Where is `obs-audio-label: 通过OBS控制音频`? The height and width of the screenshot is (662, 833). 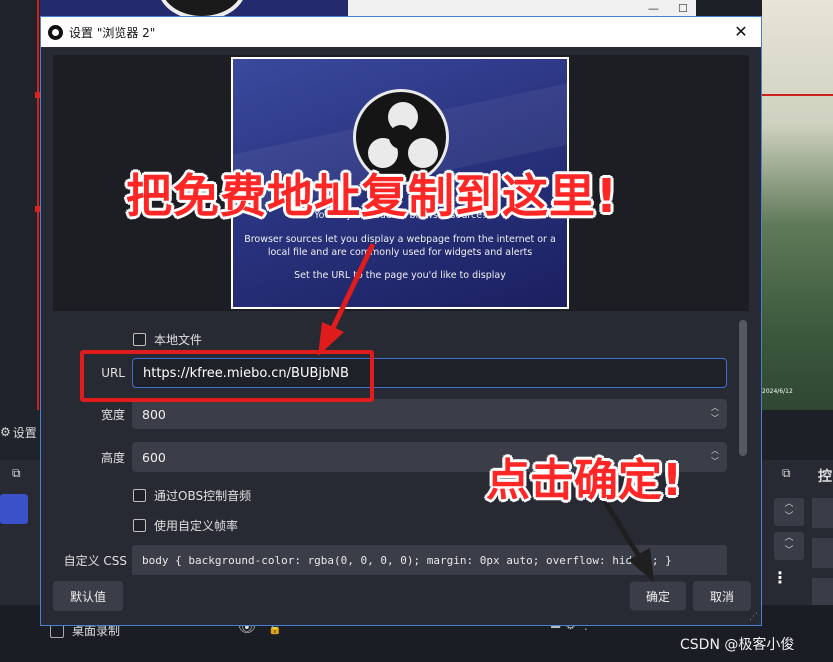
obs-audio-label: 通过OBS控制音频 is located at coordinates (203, 496).